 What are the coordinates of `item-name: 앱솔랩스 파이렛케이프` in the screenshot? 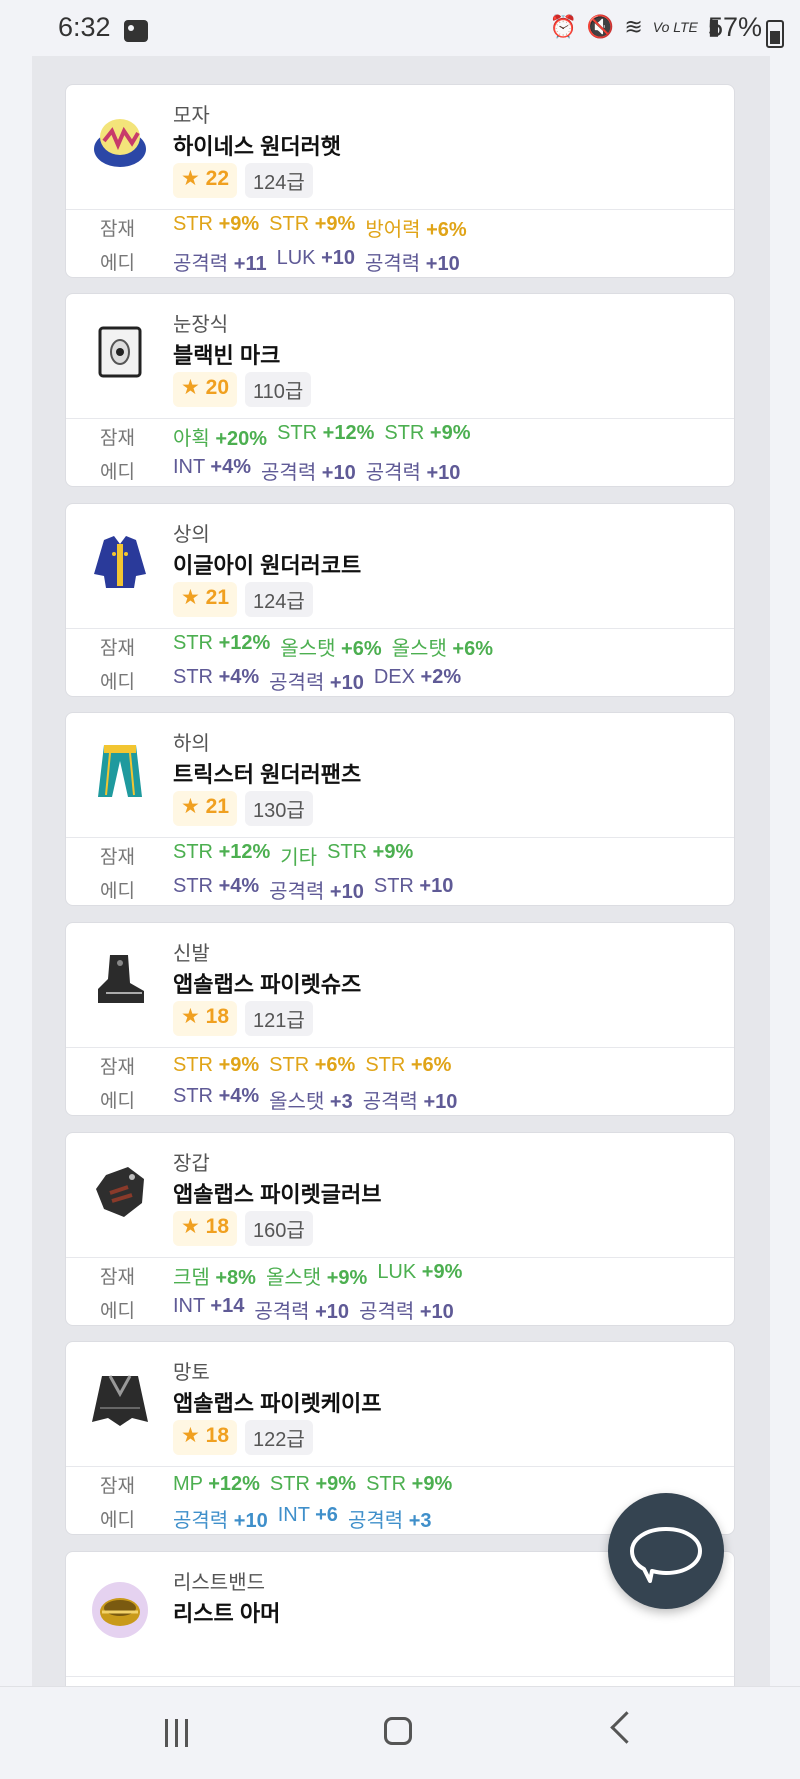 It's located at (277, 1403).